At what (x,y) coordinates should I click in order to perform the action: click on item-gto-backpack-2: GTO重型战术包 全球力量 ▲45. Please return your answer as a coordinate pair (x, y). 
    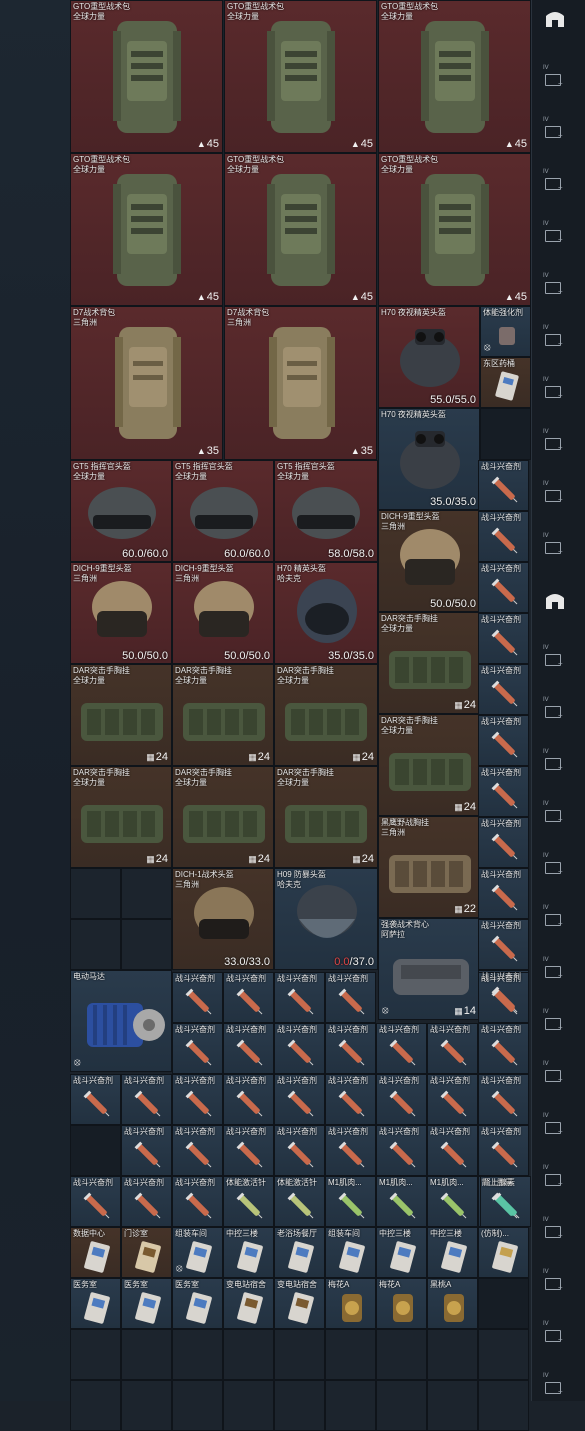
    Looking at the image, I should click on (300, 76).